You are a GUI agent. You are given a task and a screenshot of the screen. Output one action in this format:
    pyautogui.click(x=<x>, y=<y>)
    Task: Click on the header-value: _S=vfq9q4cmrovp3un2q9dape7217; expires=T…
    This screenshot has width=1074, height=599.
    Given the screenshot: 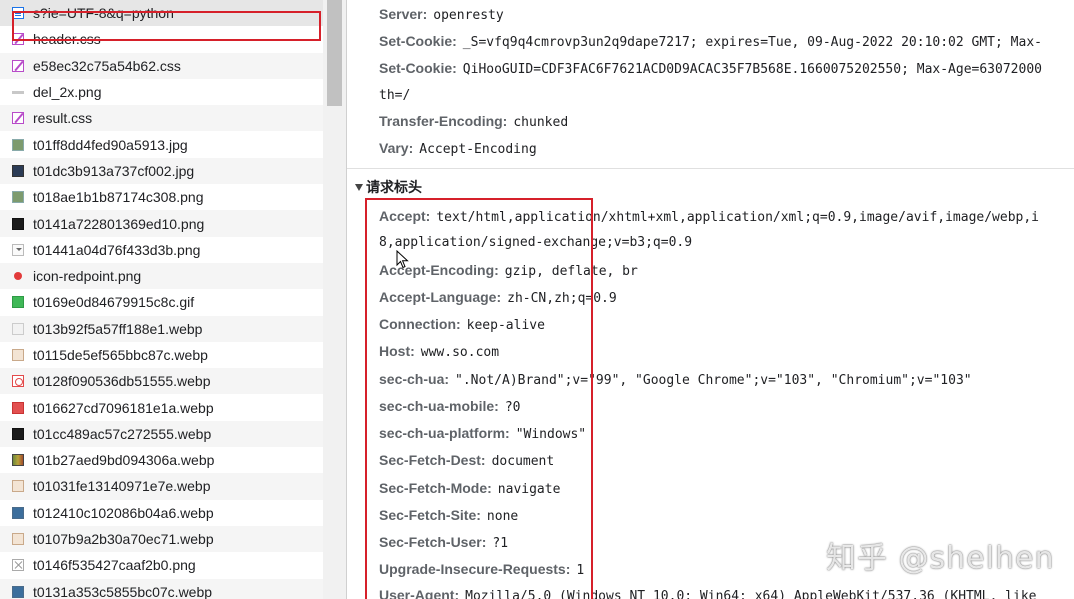 What is the action you would take?
    pyautogui.click(x=752, y=42)
    